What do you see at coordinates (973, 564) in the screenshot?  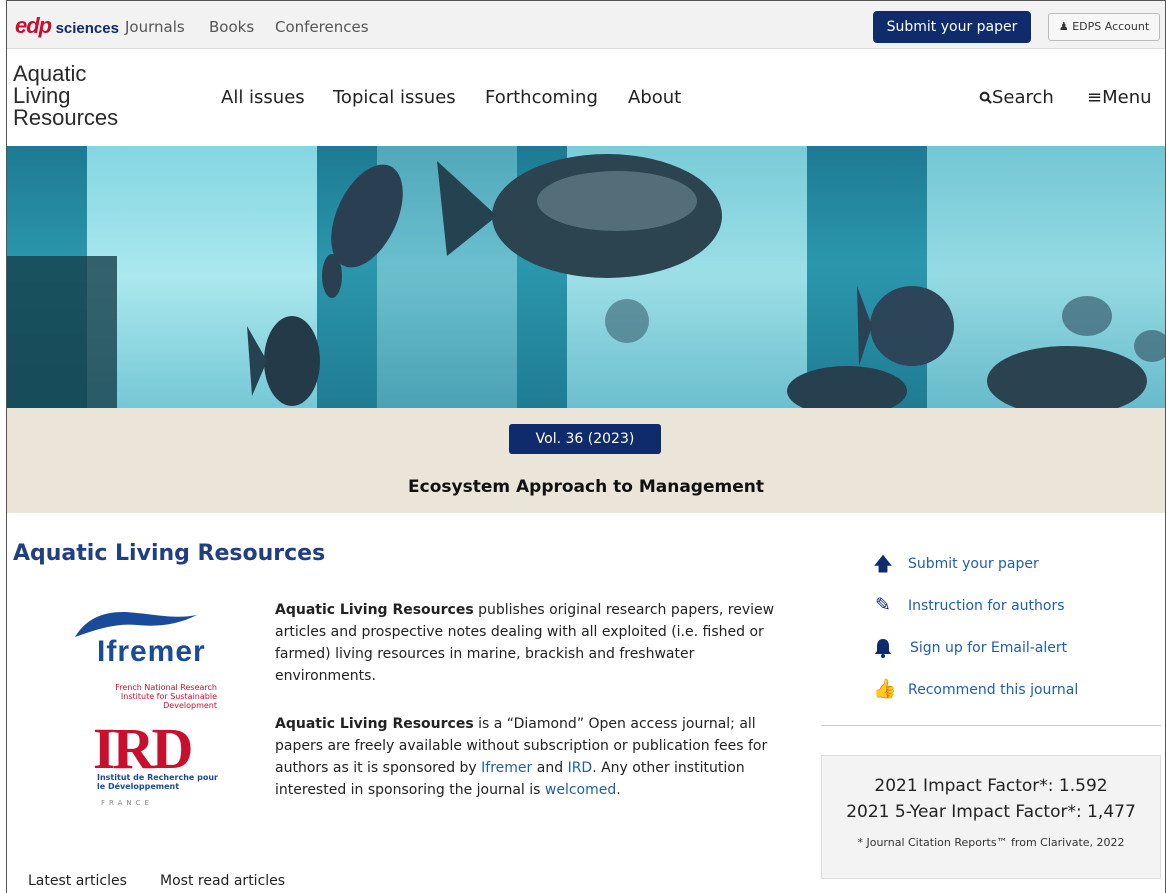 I see `sidebar-submit-paper: Submit your paper` at bounding box center [973, 564].